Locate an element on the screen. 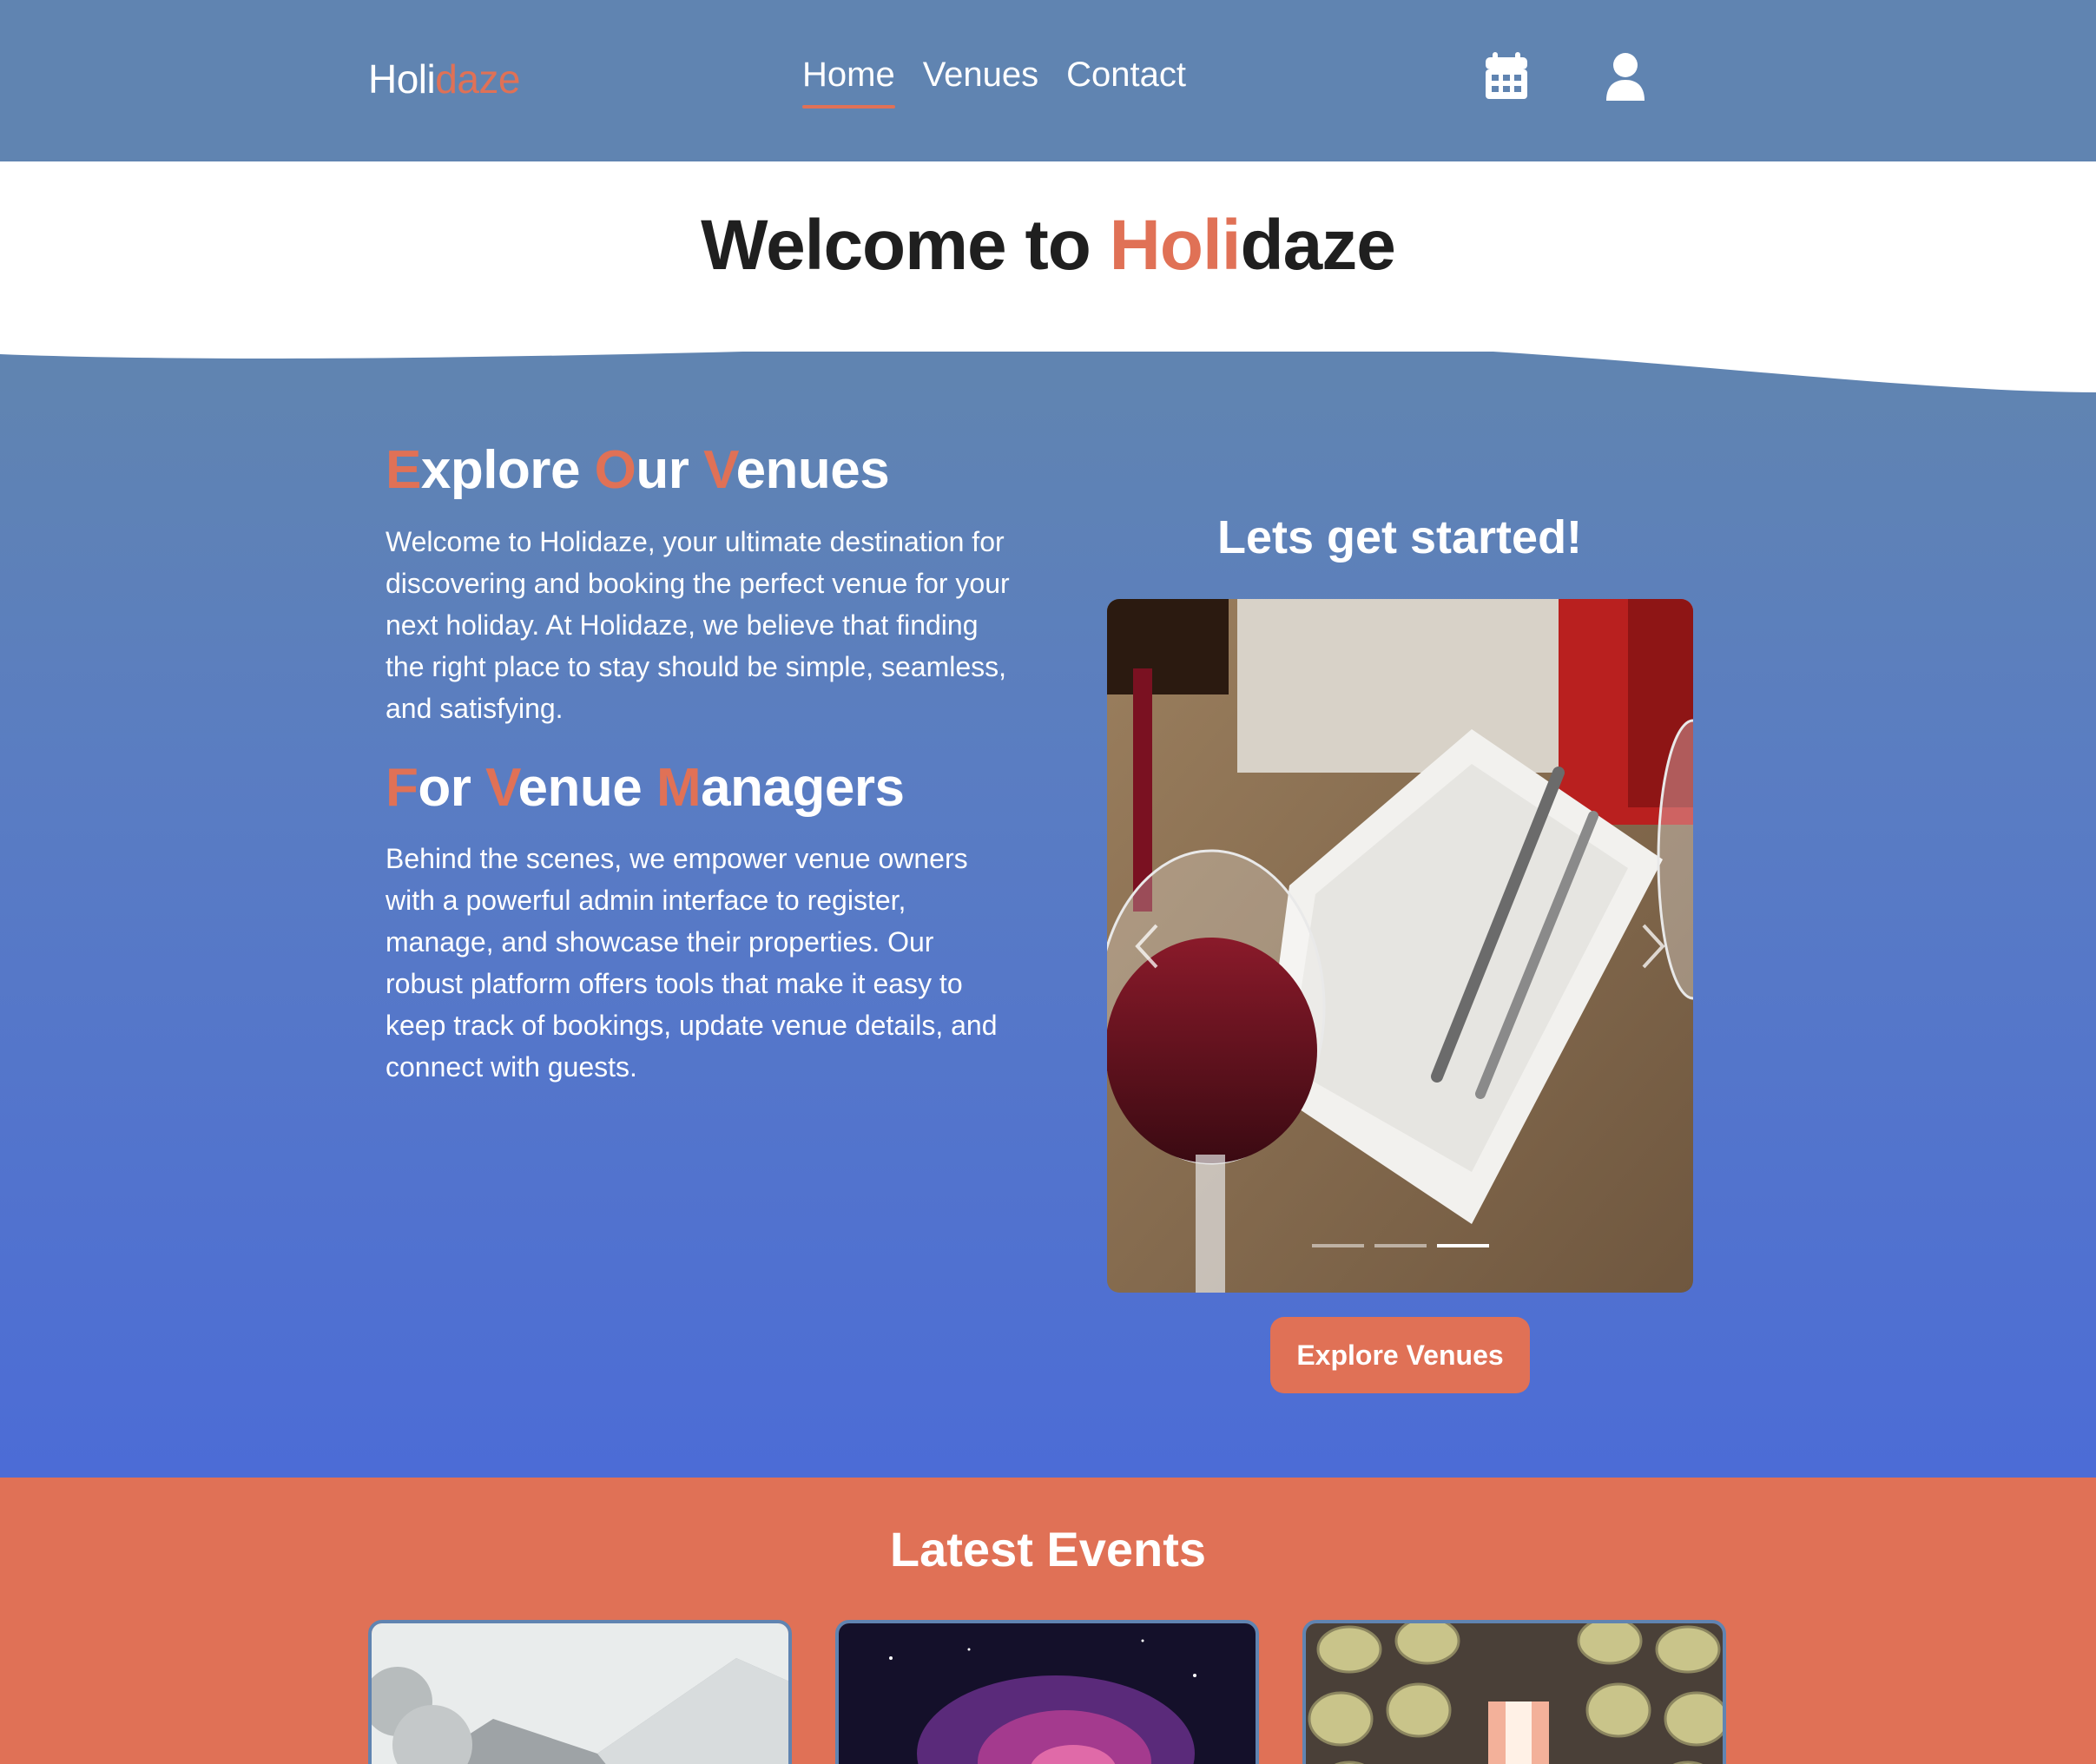 Image resolution: width=2096 pixels, height=1764 pixels. carousel-prev-icon is located at coordinates (1147, 947).